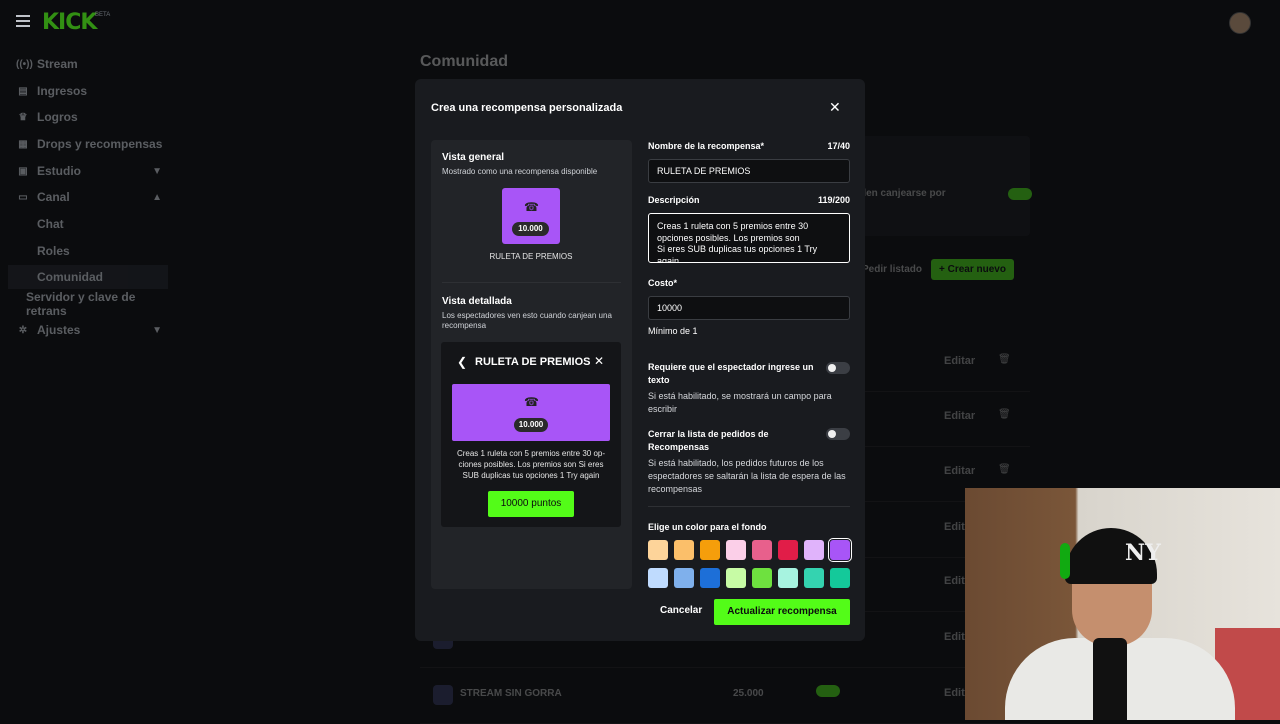 The height and width of the screenshot is (724, 1280). Describe the element at coordinates (838, 368) in the screenshot. I see `require-text-toggle` at that location.